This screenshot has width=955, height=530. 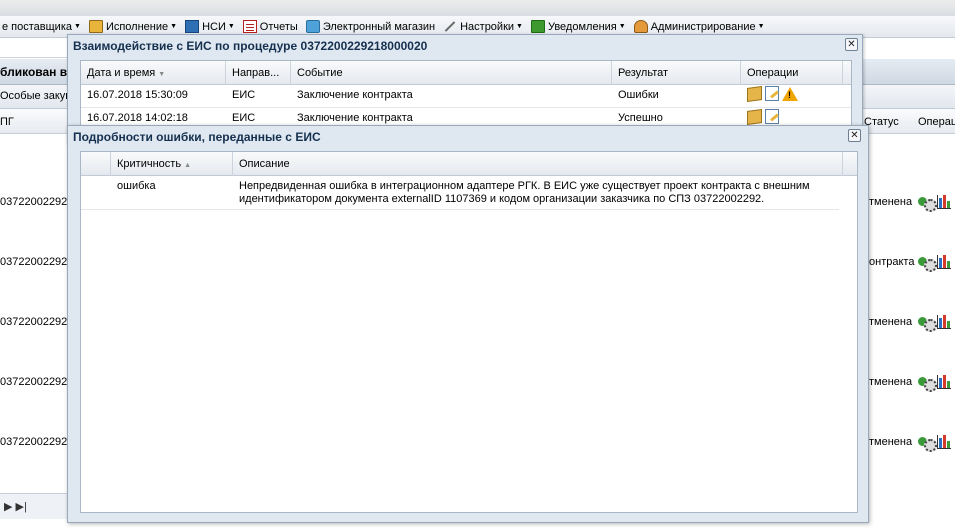 What do you see at coordinates (35, 96) in the screenshot?
I see `background-tab-special: Особые закуп` at bounding box center [35, 96].